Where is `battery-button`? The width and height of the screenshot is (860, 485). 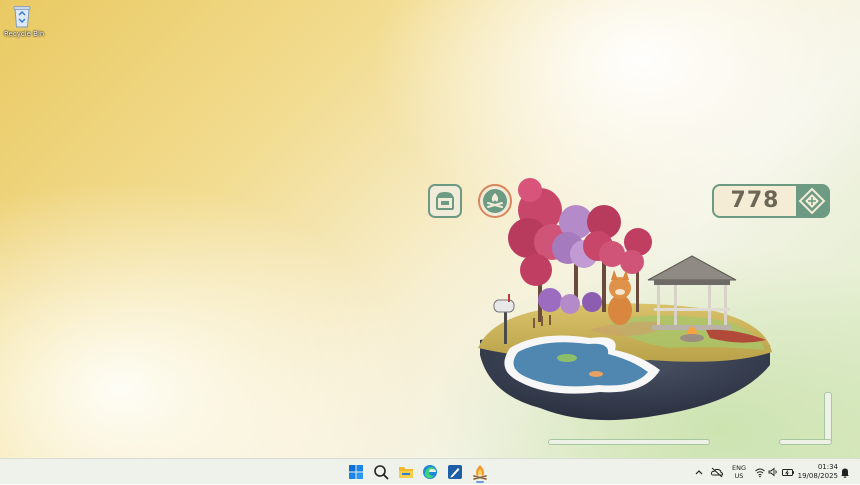 battery-button is located at coordinates (788, 472).